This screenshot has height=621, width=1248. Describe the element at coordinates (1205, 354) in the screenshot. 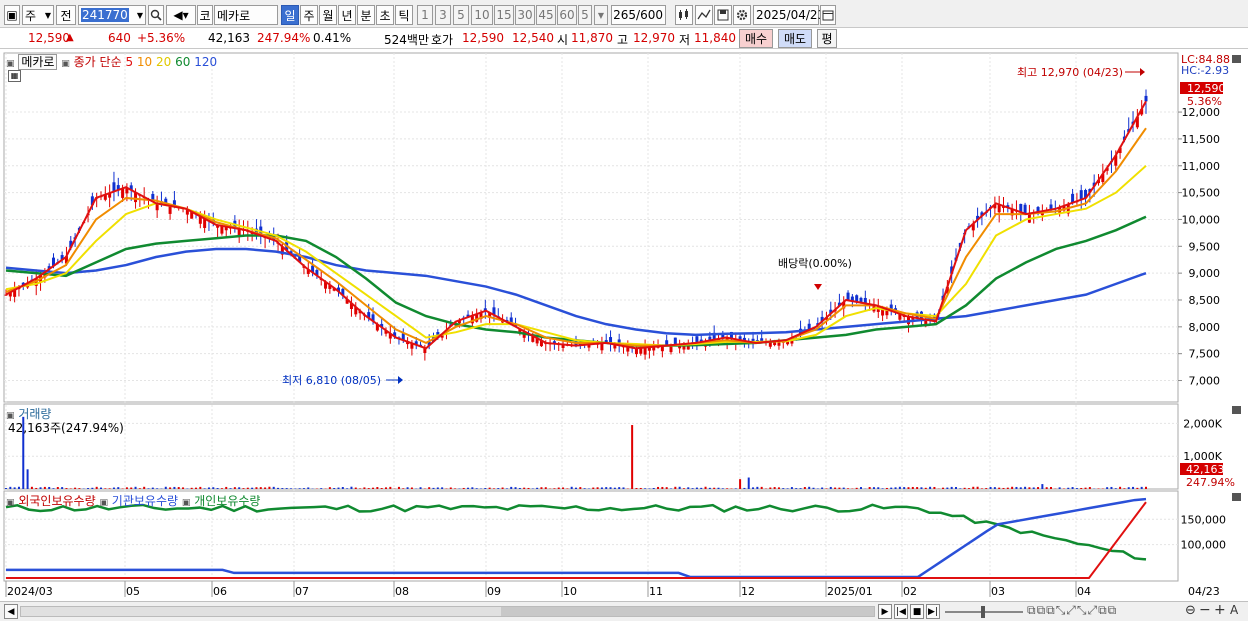

I see `price-tick-label: 7,500` at that location.